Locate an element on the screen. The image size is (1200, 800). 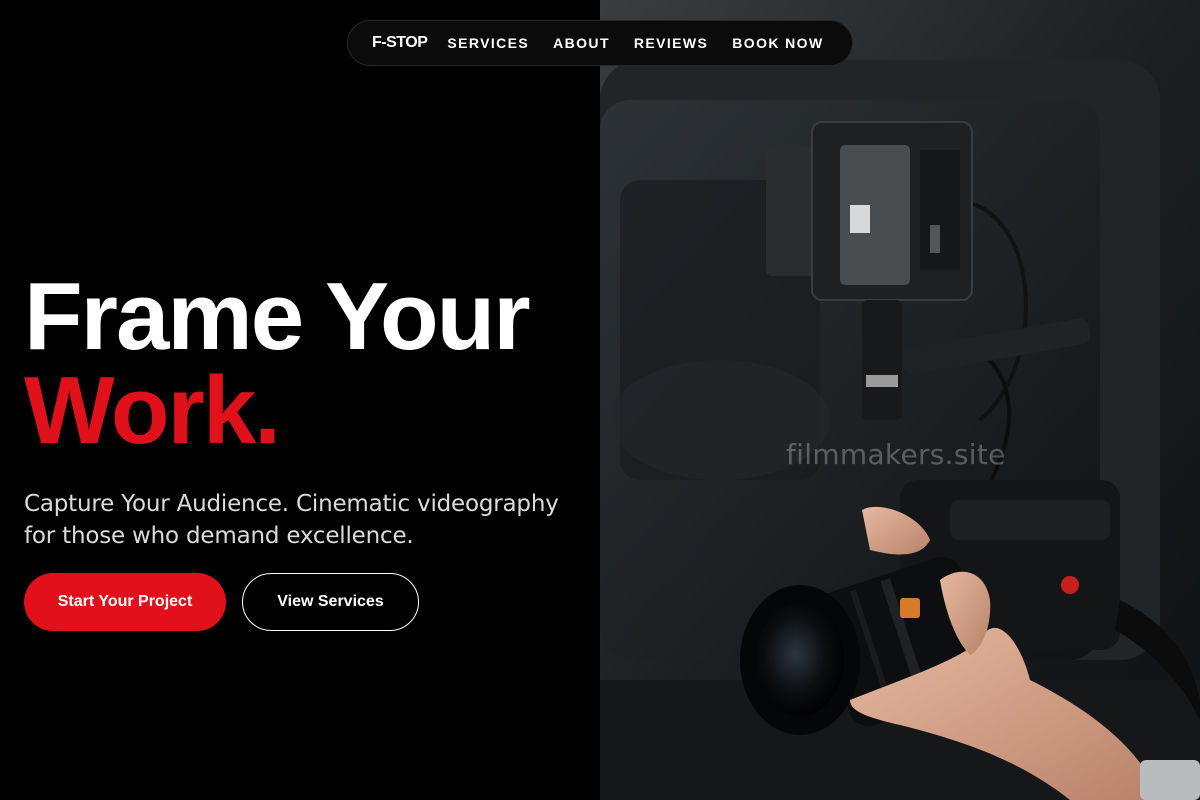
cta-group: Start Your Project View Services is located at coordinates (221, 602).